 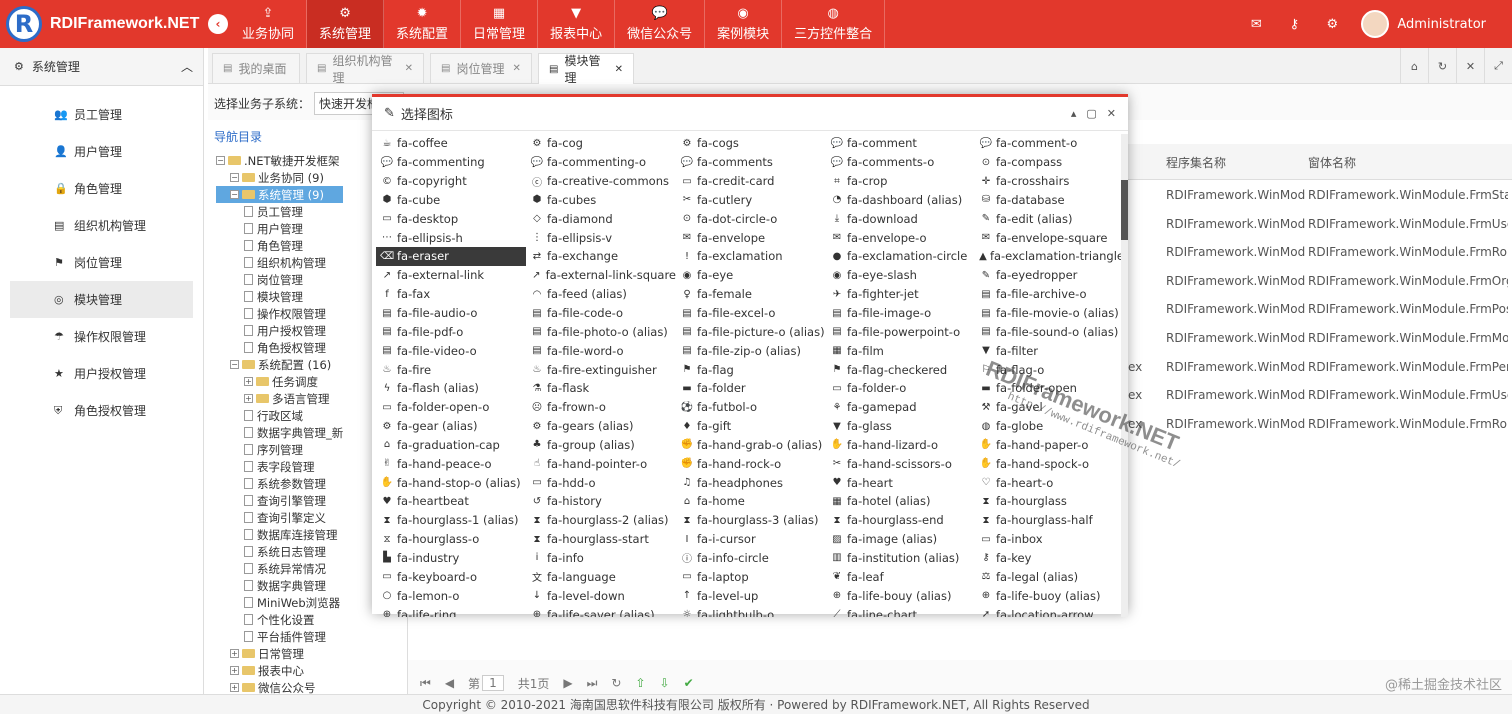 I want to click on icon-option: ✌ fa-hand-peace-o, so click(x=451, y=463).